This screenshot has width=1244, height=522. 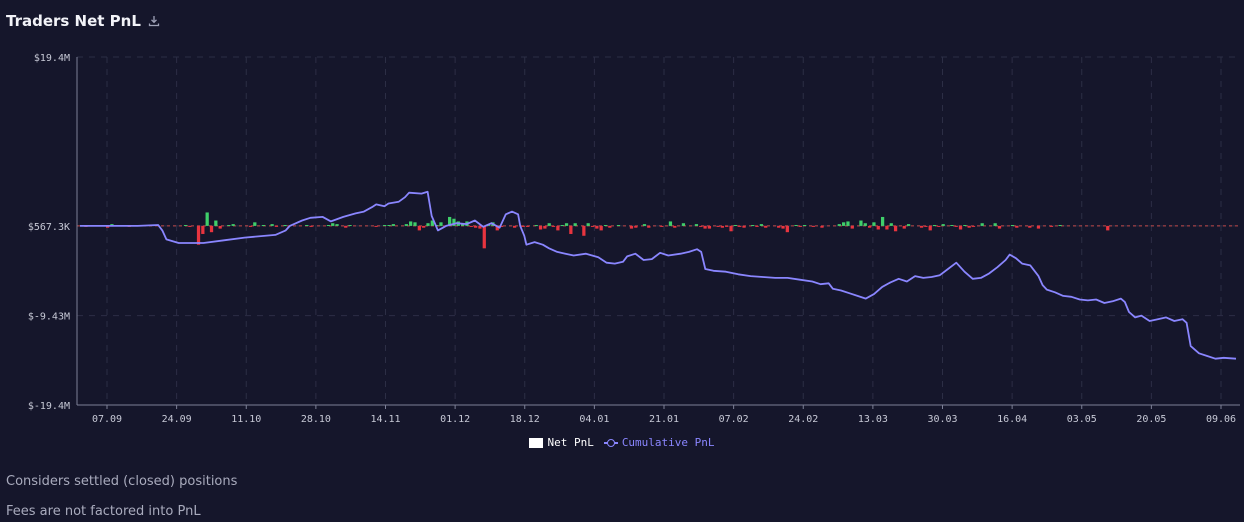 I want to click on legend-line-circle-icon, so click(x=610, y=443).